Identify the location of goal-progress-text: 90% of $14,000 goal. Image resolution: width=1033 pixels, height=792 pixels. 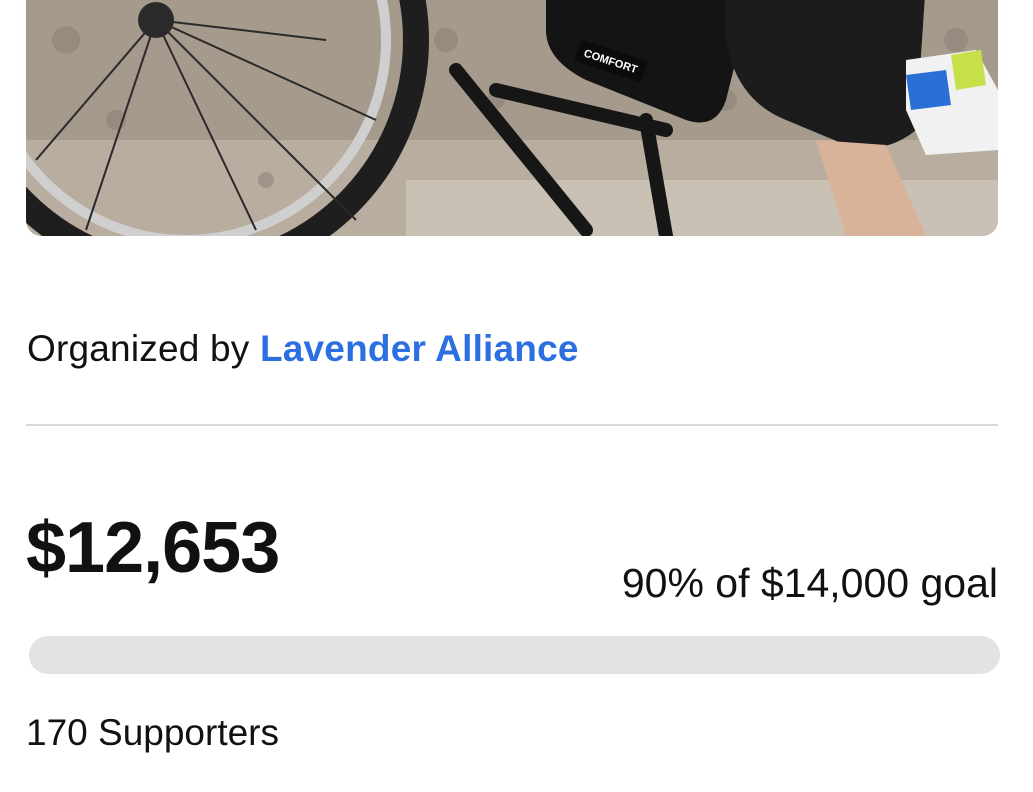
(809, 583).